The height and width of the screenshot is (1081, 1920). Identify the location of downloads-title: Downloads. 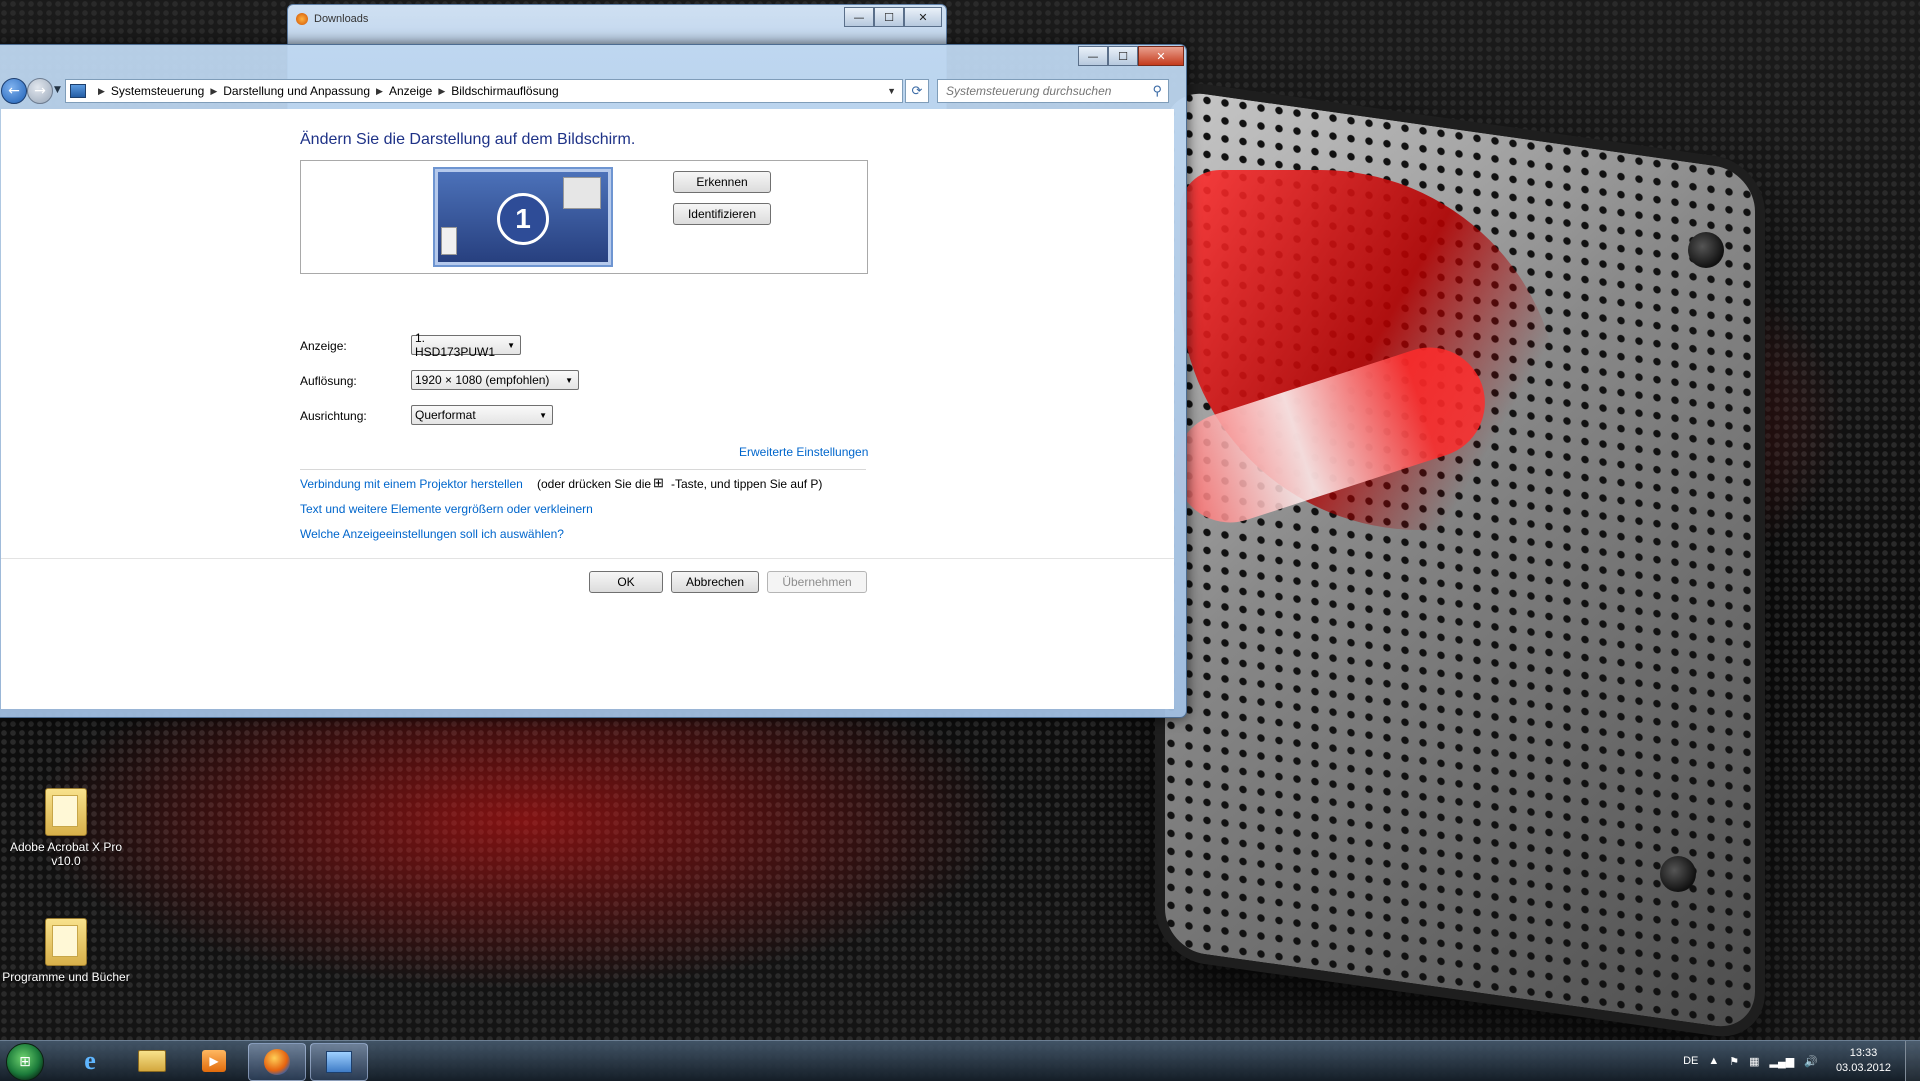
(341, 19).